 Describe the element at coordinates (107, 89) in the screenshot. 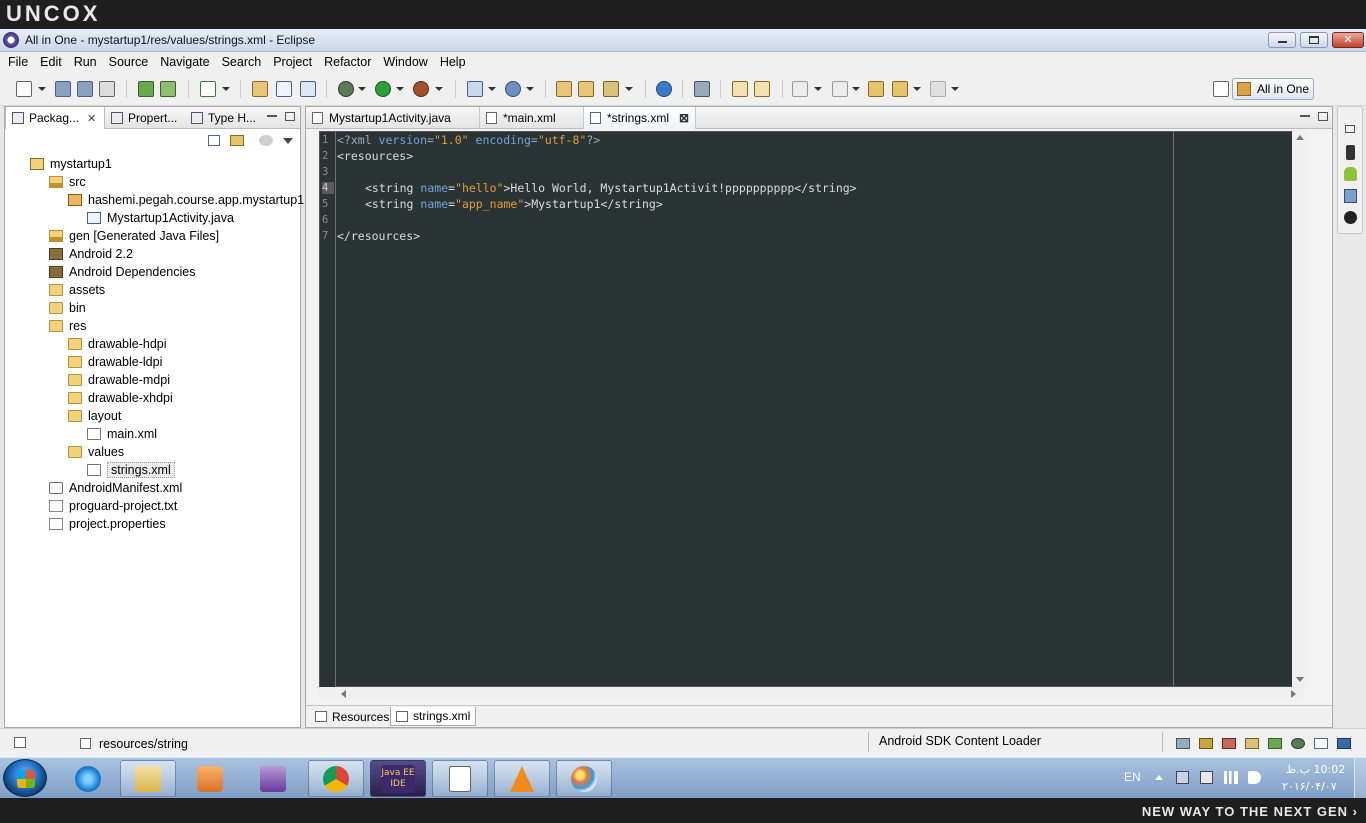

I see `print-icon` at that location.